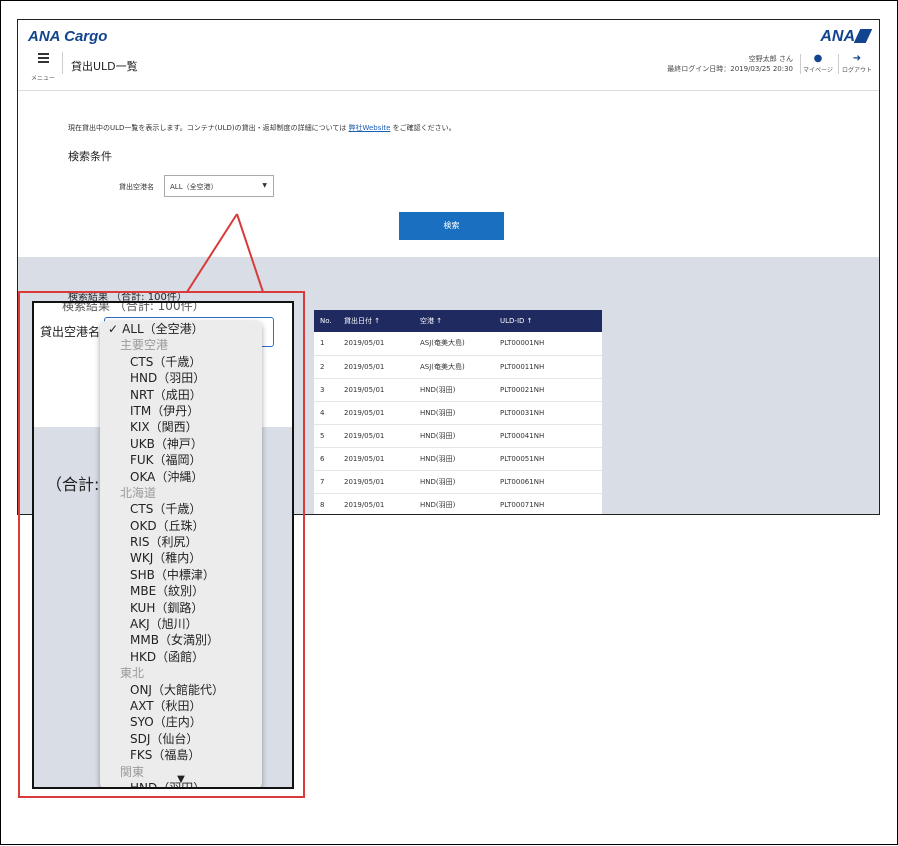 This screenshot has height=846, width=898. Describe the element at coordinates (164, 738) in the screenshot. I see `dropdown-option-label: SDJ（仙台）` at that location.